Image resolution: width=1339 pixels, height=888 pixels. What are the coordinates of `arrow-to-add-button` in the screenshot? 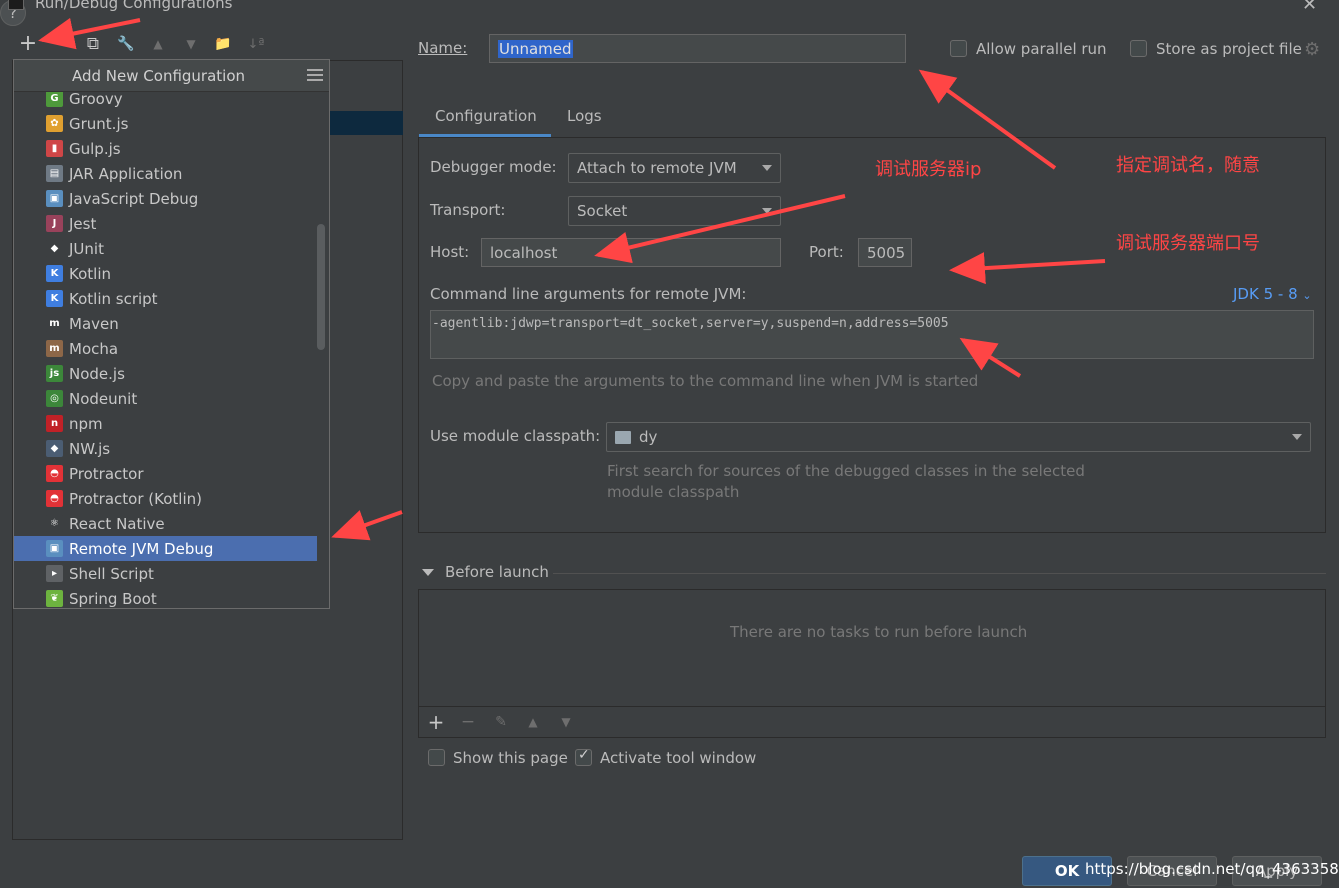 It's located at (89, 33).